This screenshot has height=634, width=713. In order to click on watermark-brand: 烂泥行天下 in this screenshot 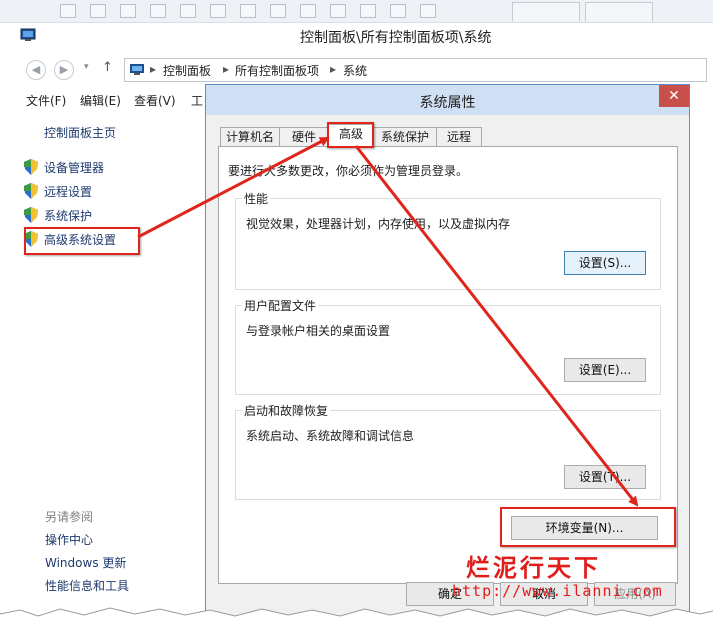, I will do `click(533, 567)`.